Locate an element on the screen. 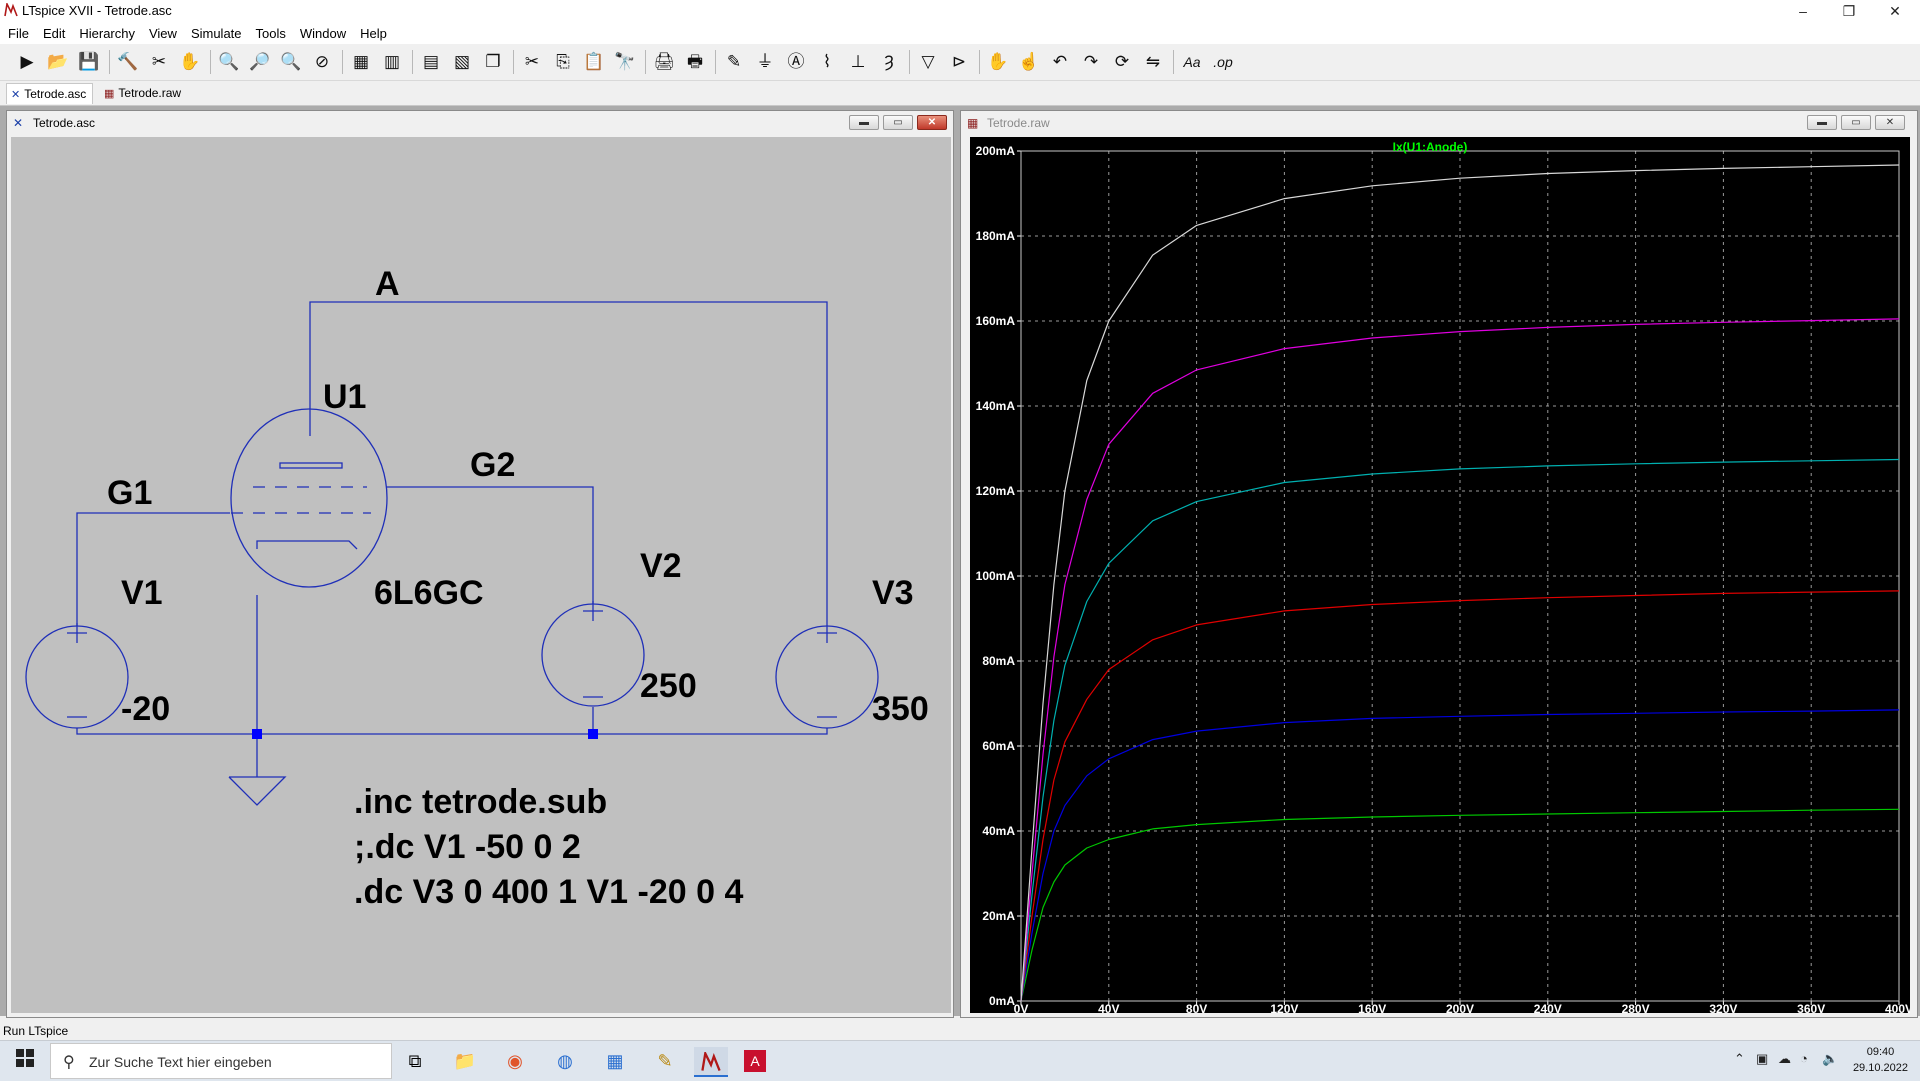 The width and height of the screenshot is (1920, 1081). plot-settings-icon: ▥ is located at coordinates (392, 62).